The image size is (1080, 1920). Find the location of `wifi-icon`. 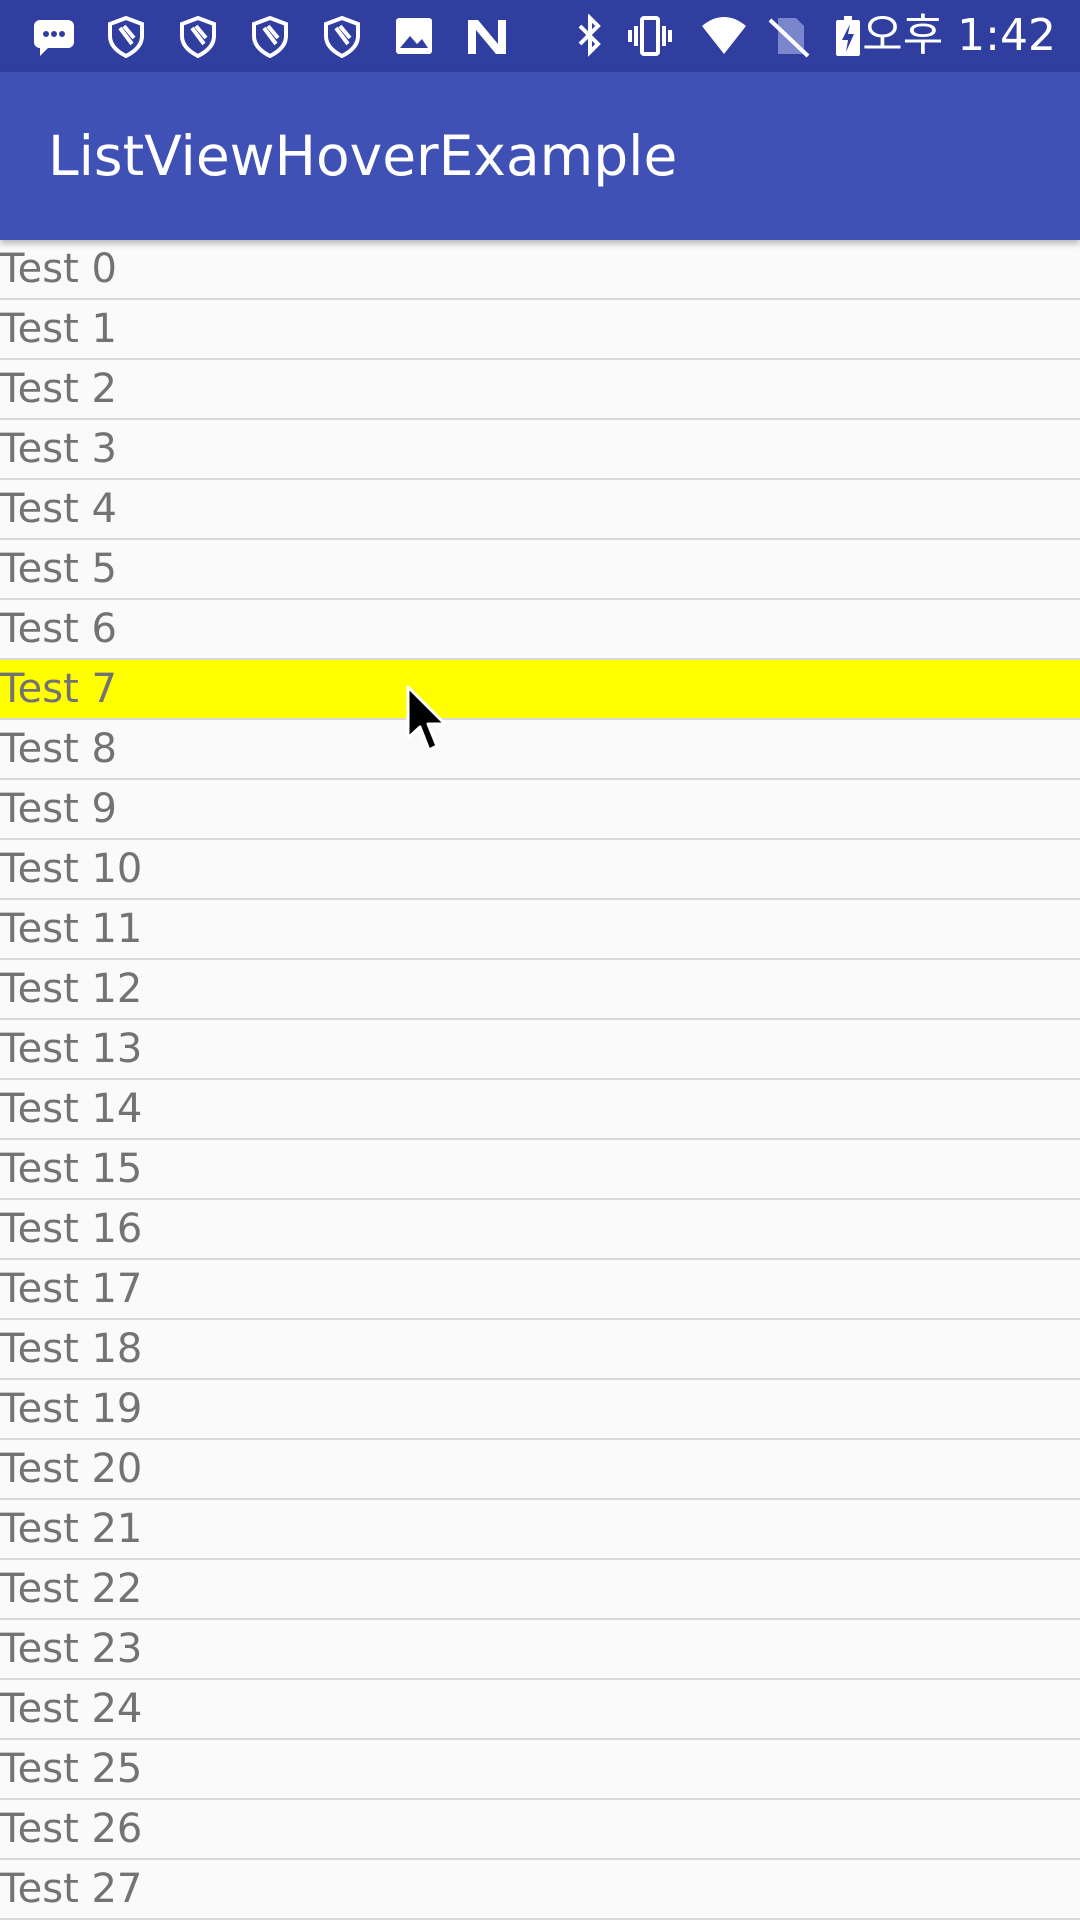

wifi-icon is located at coordinates (724, 36).